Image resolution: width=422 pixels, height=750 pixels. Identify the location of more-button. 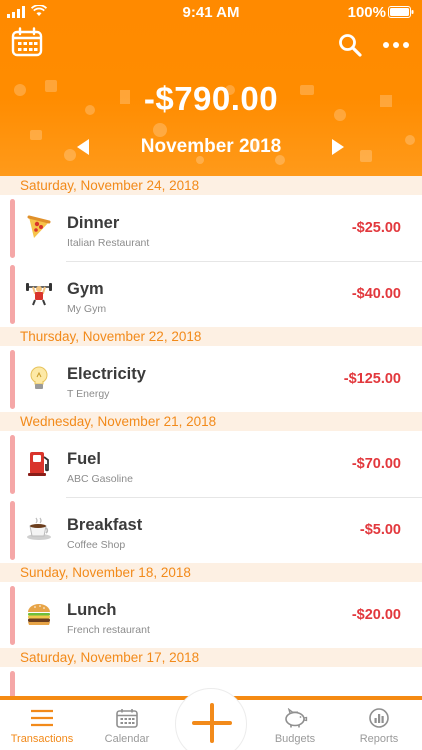
(396, 45).